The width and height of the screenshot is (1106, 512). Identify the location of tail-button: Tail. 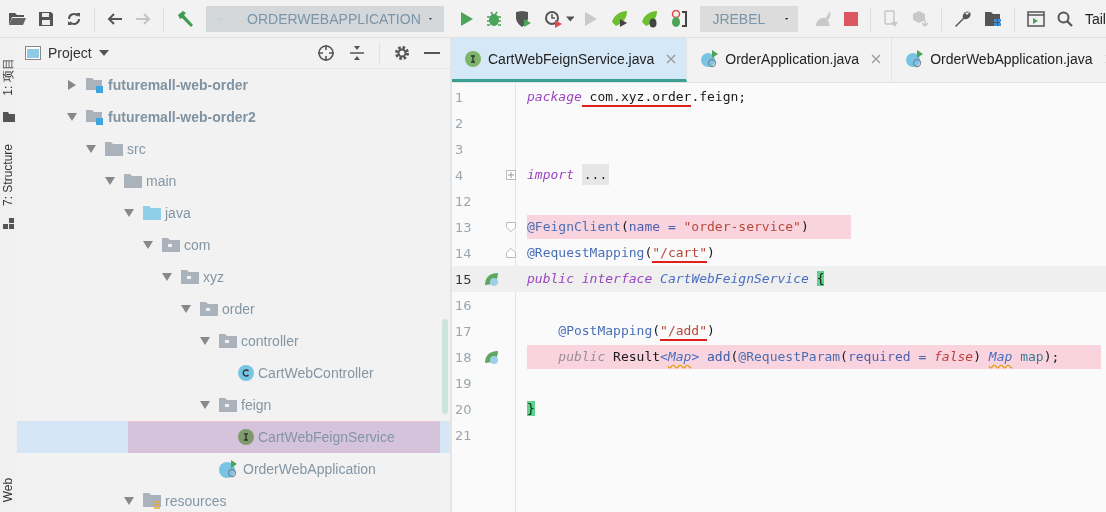
(1095, 18).